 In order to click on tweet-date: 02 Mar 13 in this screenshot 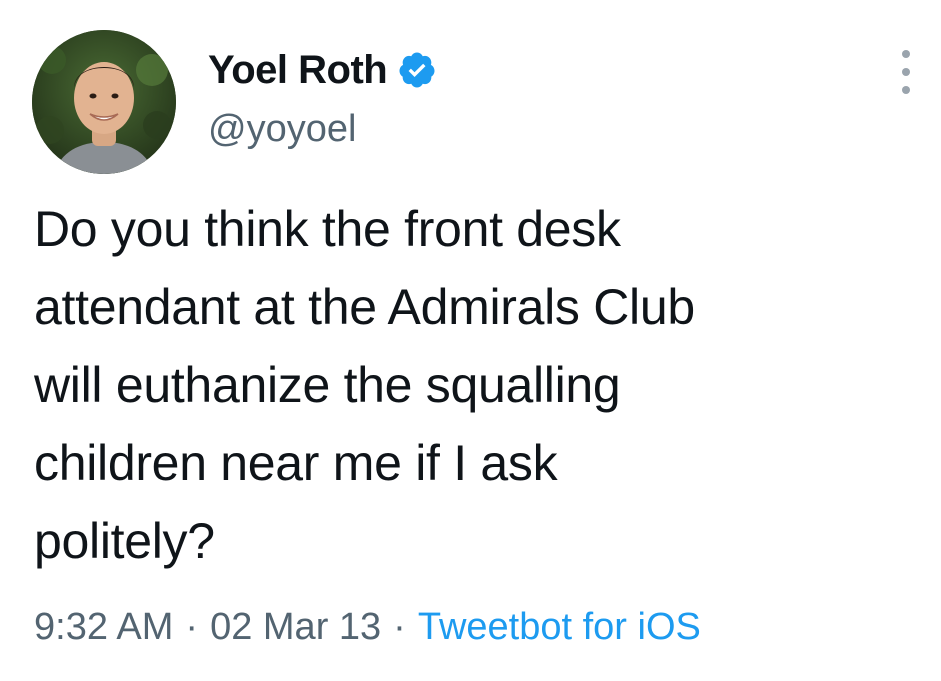, I will do `click(295, 627)`.